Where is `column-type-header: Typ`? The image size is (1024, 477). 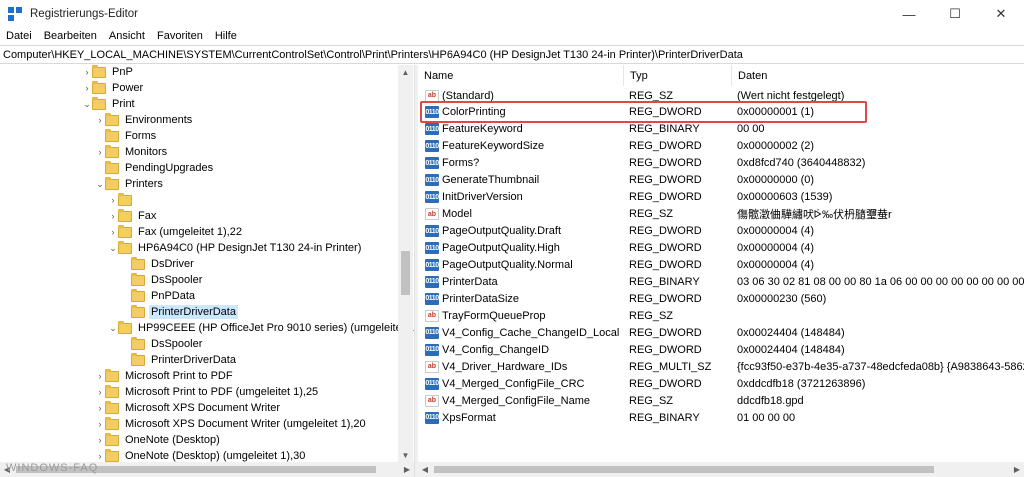 column-type-header: Typ is located at coordinates (678, 75).